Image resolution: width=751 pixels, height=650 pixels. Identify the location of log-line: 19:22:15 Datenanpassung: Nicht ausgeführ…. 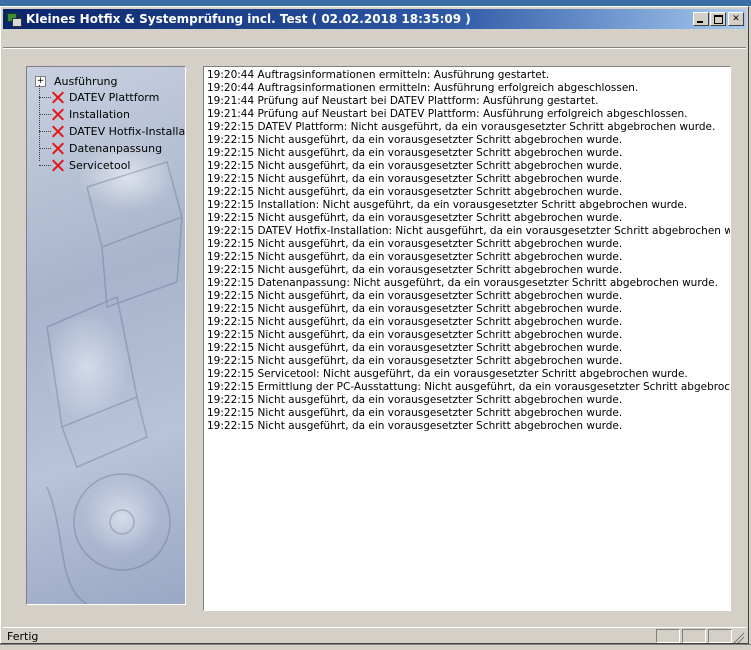
(462, 283).